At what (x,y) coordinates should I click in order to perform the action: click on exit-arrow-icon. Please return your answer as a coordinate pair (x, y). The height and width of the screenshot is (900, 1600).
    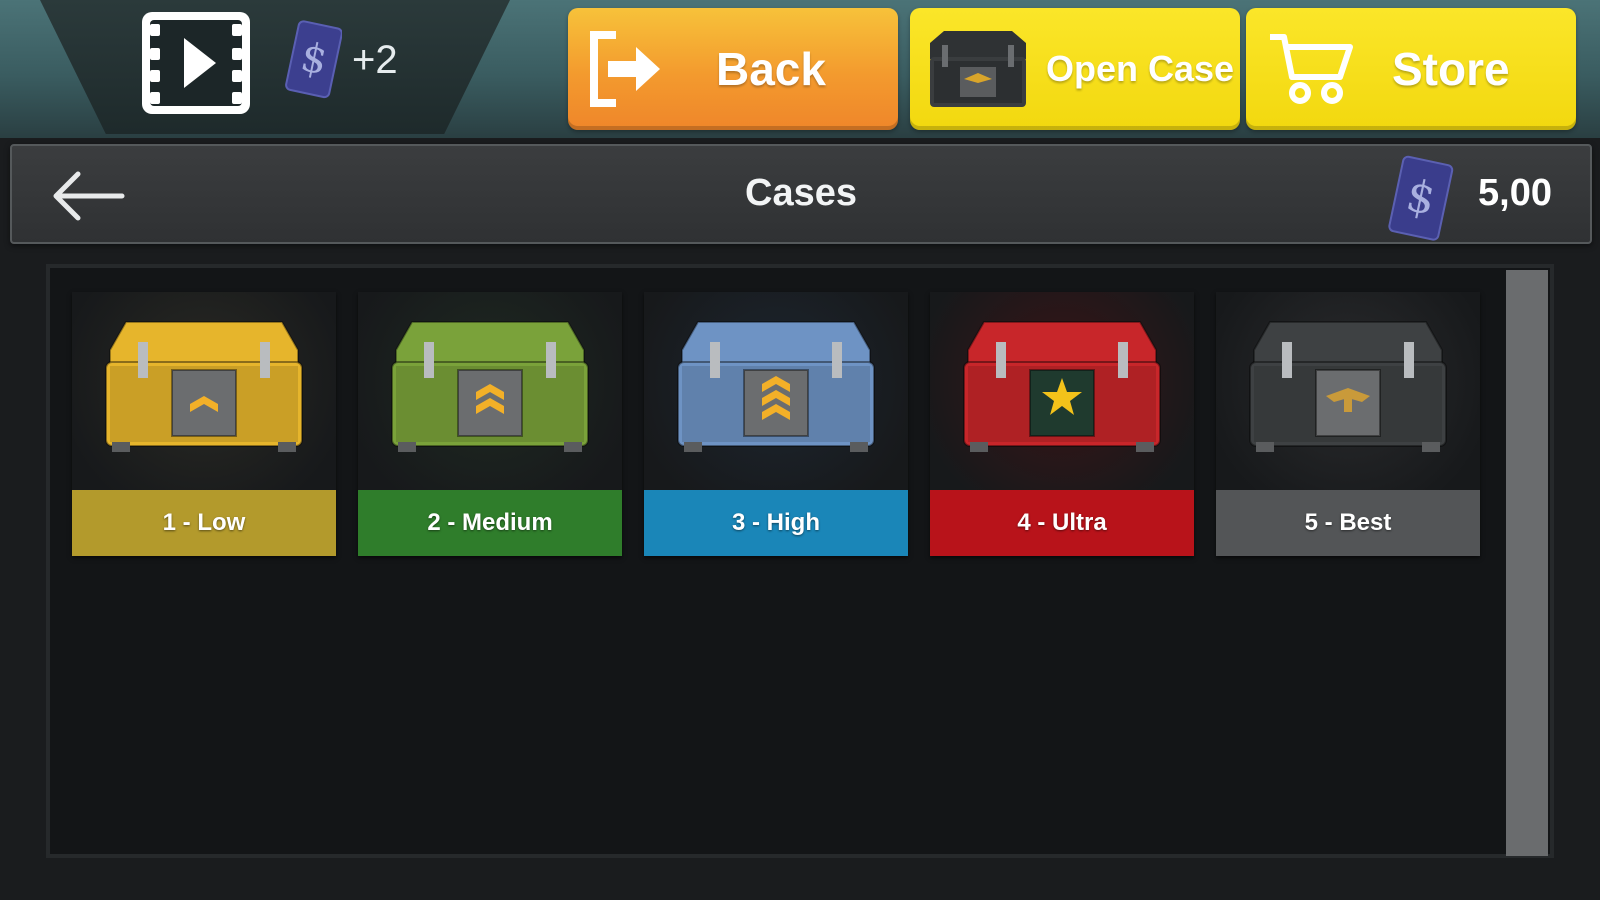
    Looking at the image, I should click on (625, 69).